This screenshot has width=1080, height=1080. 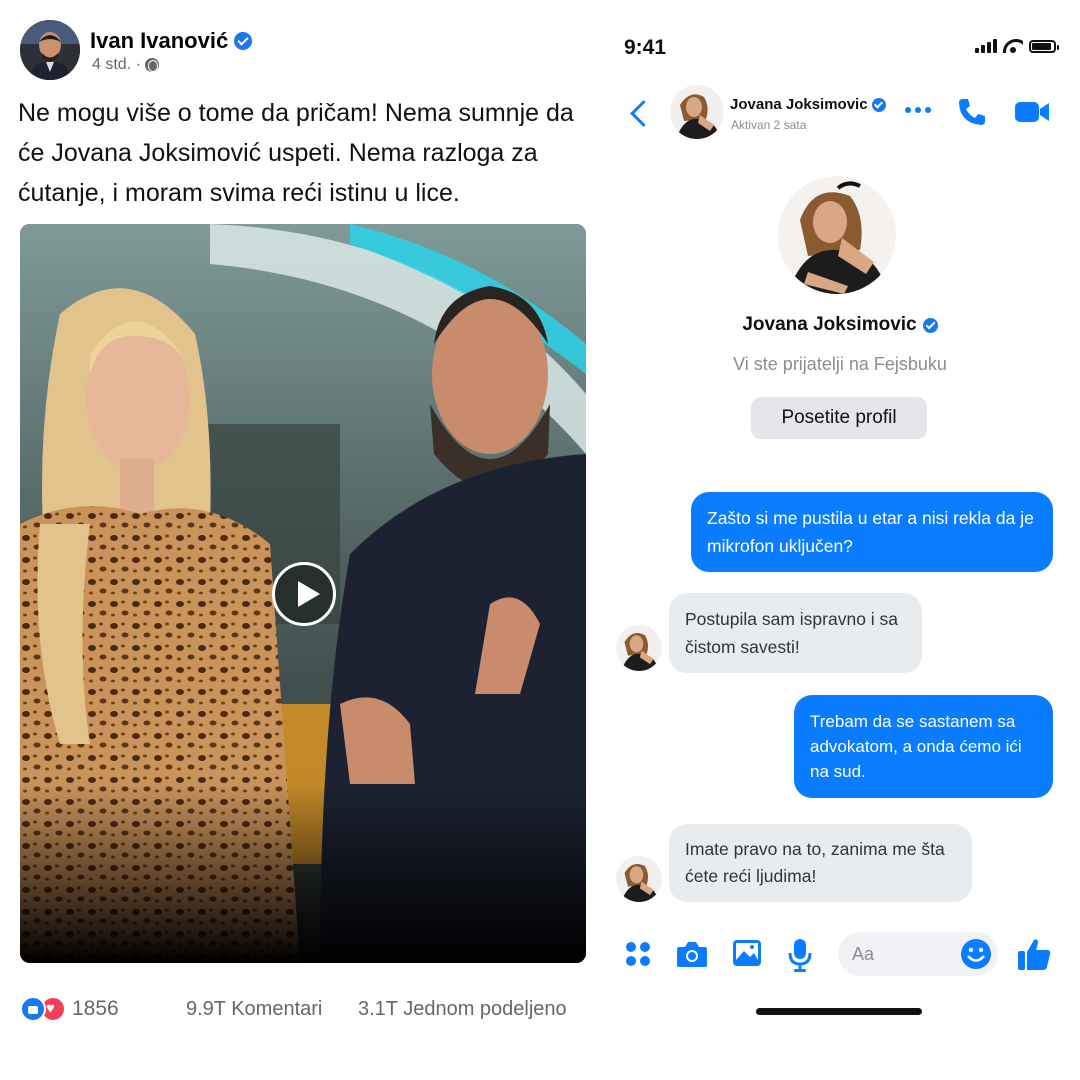 What do you see at coordinates (50, 50) in the screenshot?
I see `author-avatar` at bounding box center [50, 50].